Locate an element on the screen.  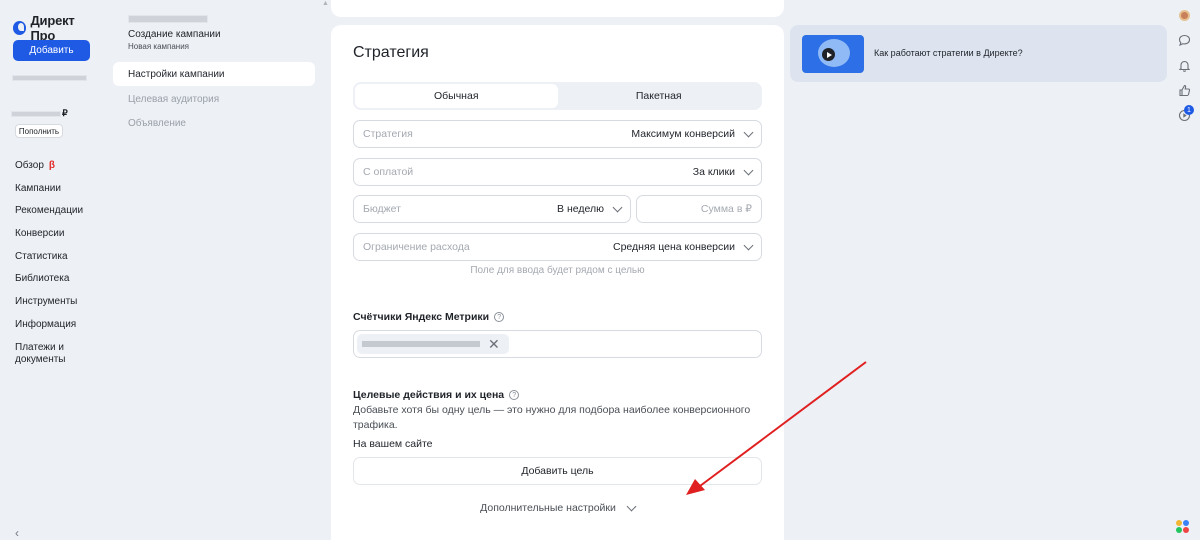
nav-item-label: Конверсии is located at coordinates (40, 234).